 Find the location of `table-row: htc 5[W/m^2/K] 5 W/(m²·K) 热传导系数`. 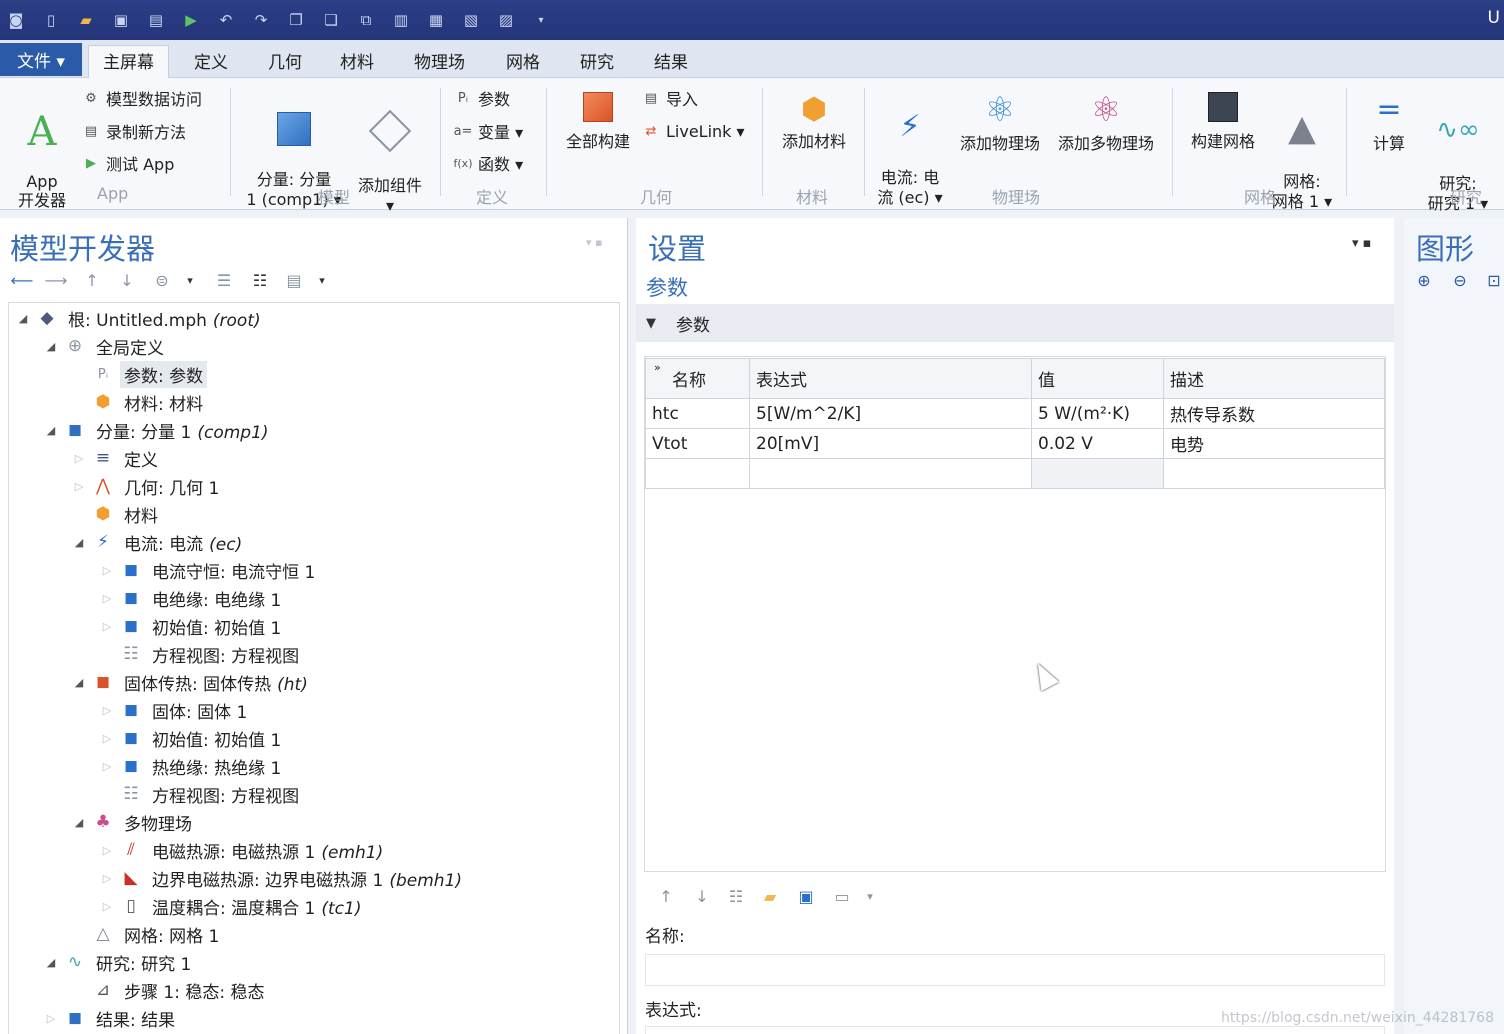

table-row: htc 5[W/m^2/K] 5 W/(m²·K) 热传导系数 is located at coordinates (1015, 413).